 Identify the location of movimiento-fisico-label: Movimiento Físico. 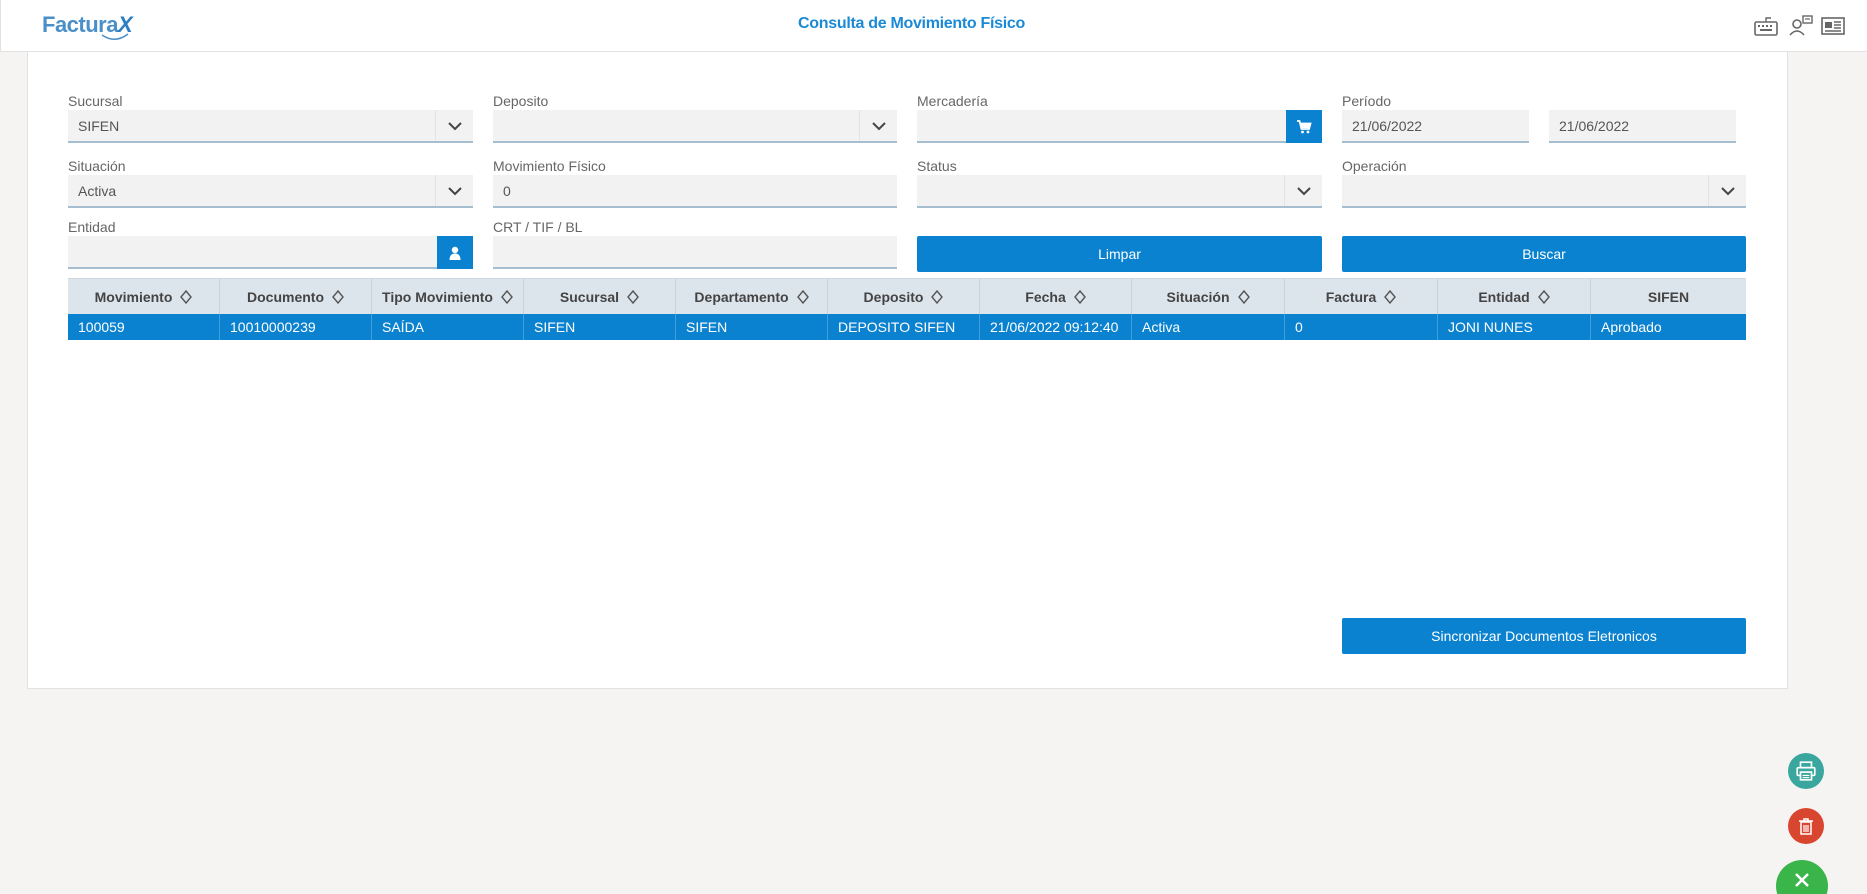
(549, 166).